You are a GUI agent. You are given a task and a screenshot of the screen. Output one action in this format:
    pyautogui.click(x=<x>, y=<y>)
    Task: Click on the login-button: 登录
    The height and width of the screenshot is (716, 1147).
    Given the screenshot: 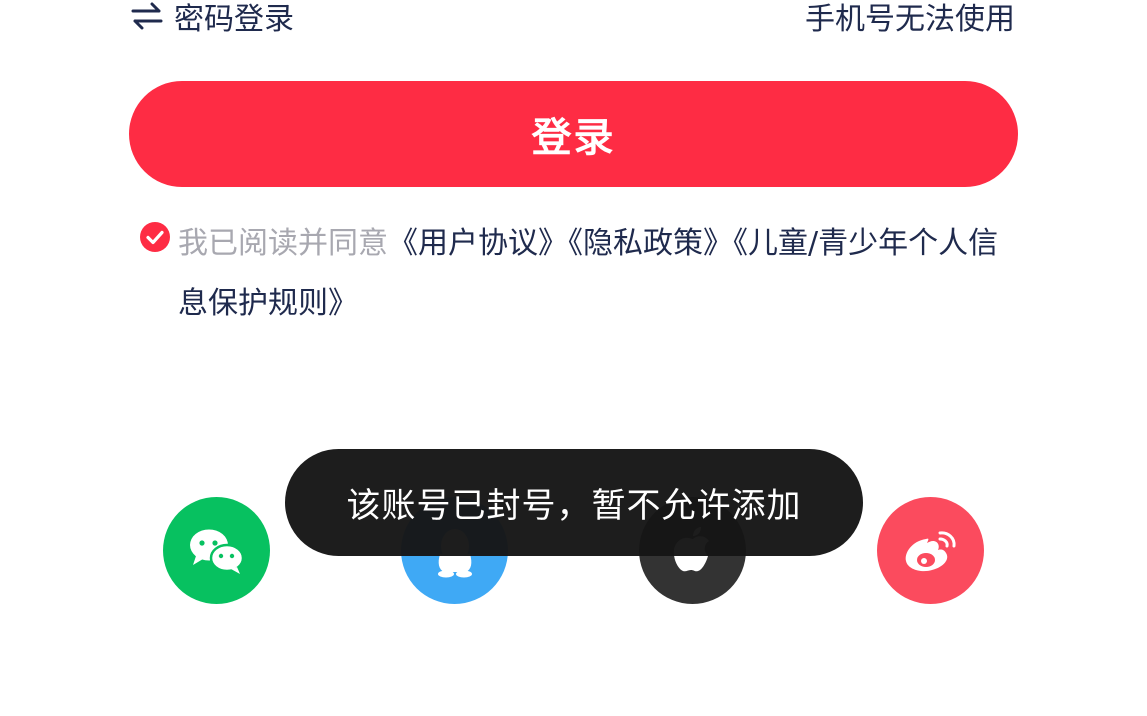 What is the action you would take?
    pyautogui.click(x=573, y=134)
    